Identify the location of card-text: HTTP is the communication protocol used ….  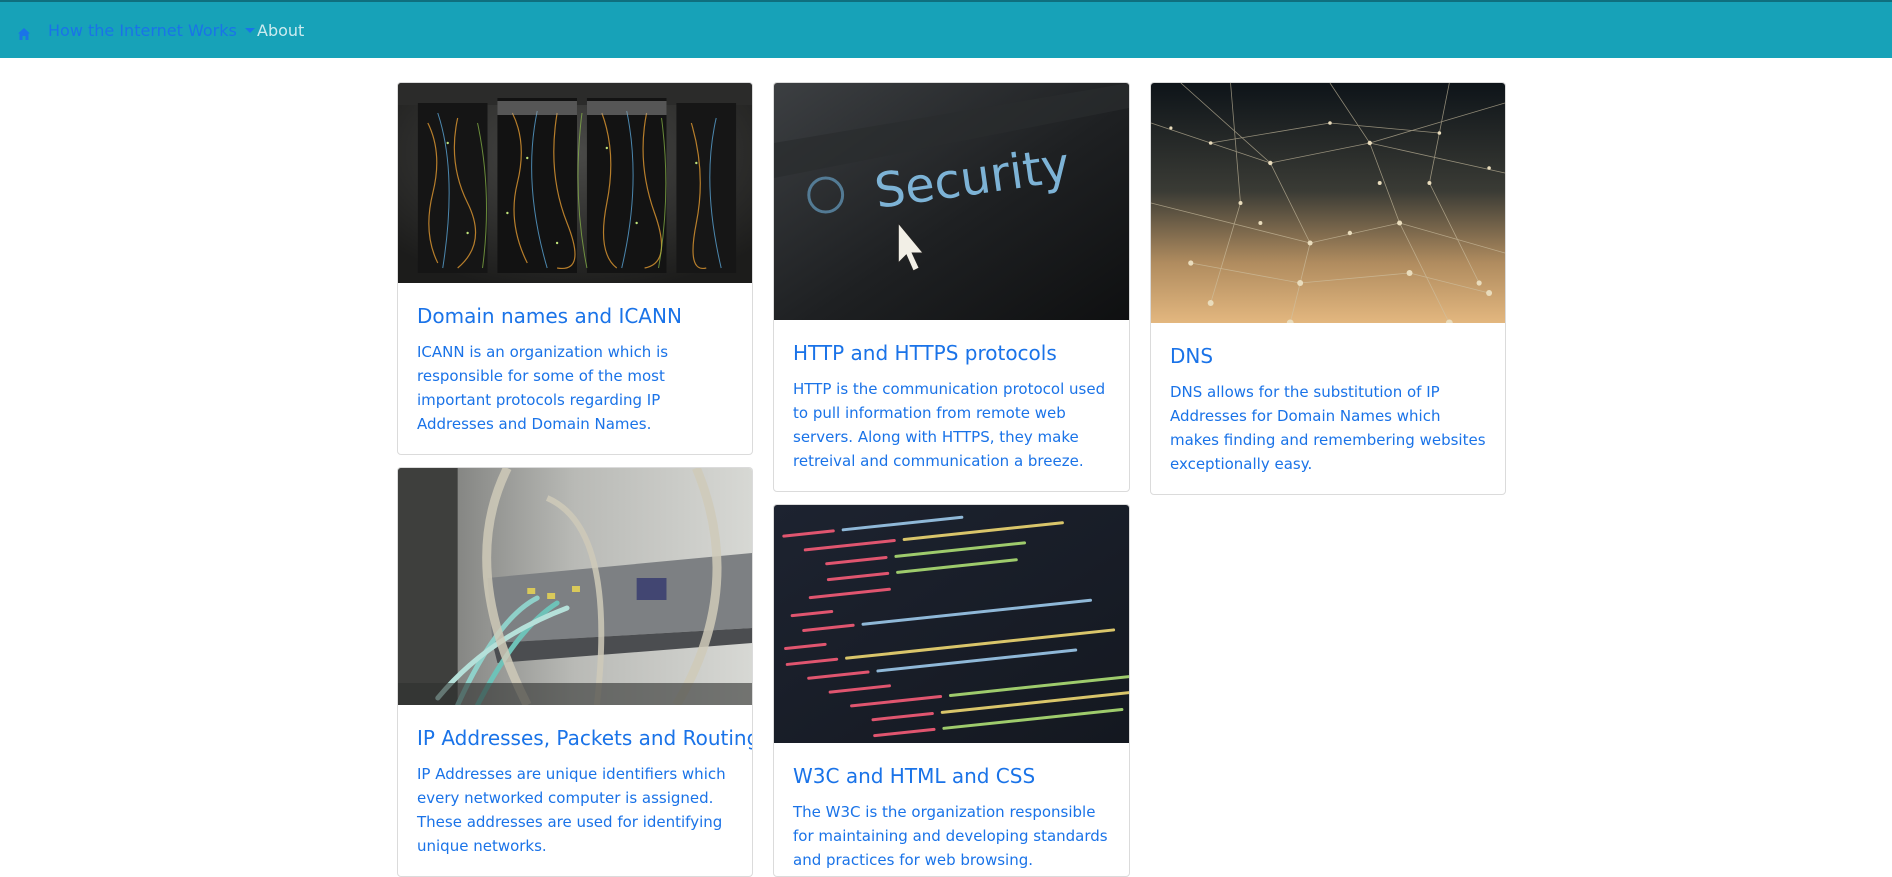
(949, 425).